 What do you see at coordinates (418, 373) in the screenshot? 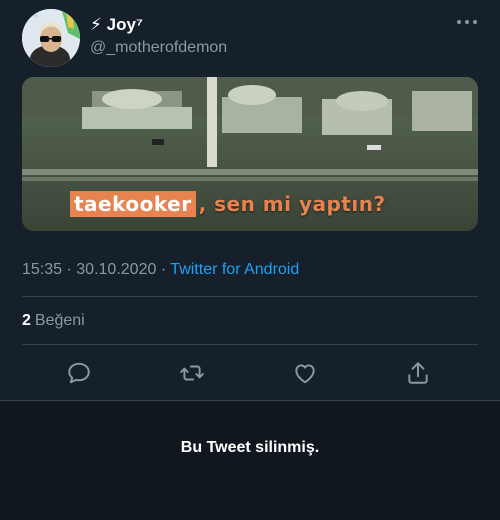
I see `share-icon` at bounding box center [418, 373].